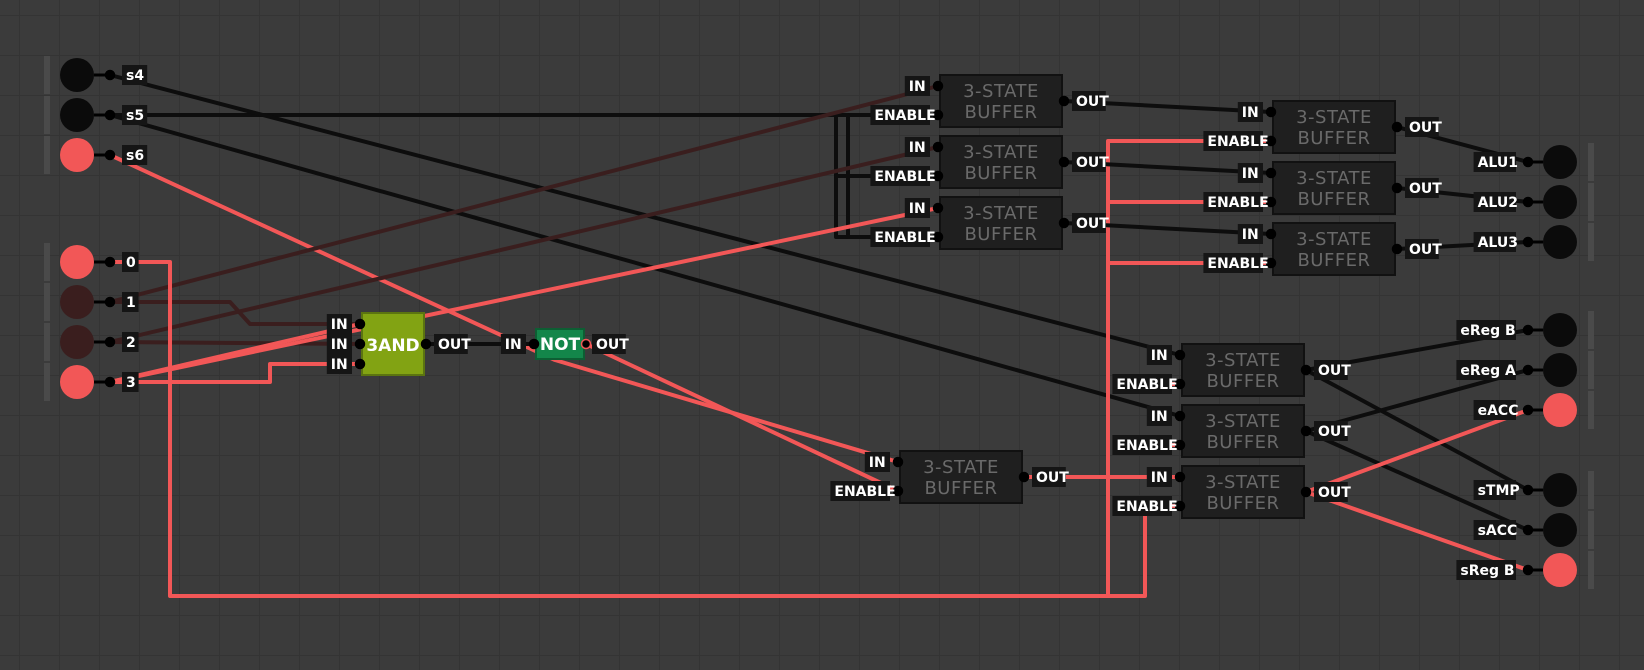  I want to click on output-label-sReg-B: sReg B, so click(1486, 570).